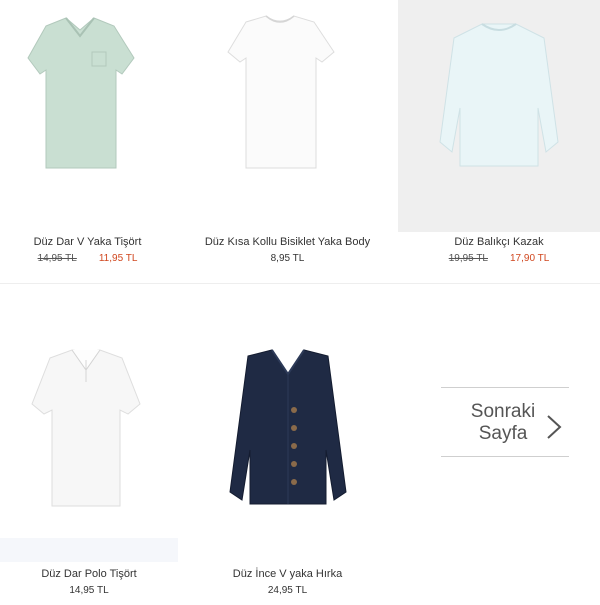 This screenshot has width=600, height=605. What do you see at coordinates (499, 242) in the screenshot?
I see `product-name: Düz Balıkçı Kazak` at bounding box center [499, 242].